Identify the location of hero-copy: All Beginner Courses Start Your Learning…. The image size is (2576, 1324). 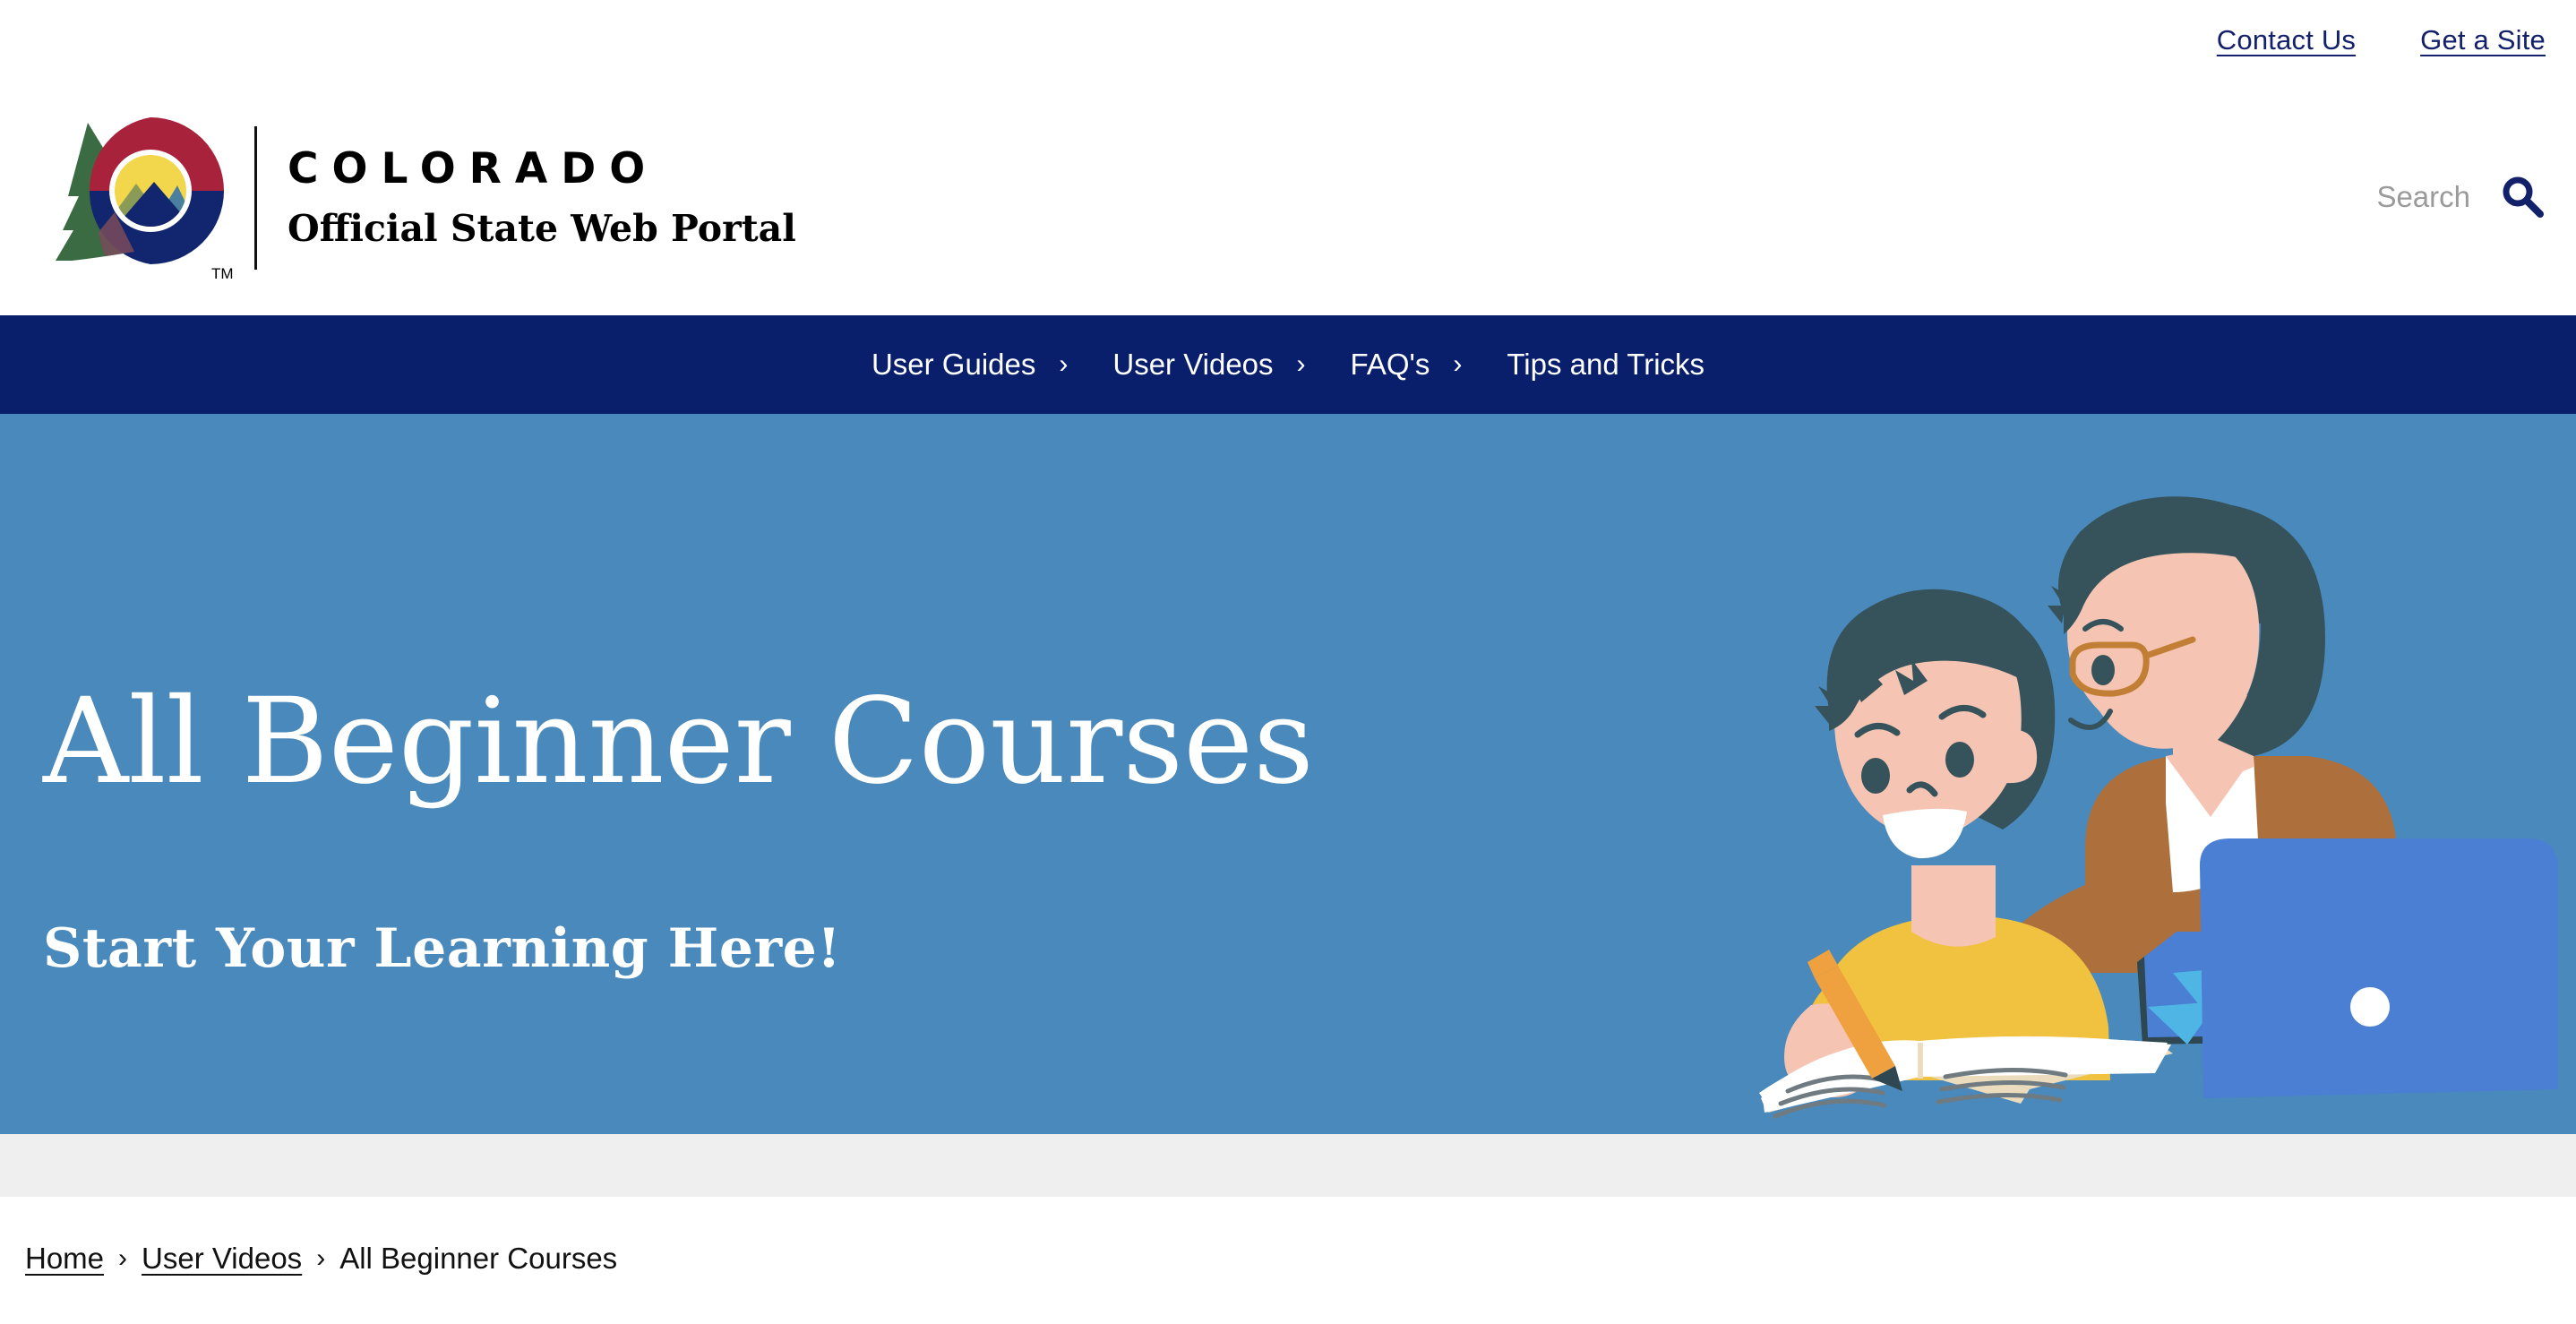
(678, 831).